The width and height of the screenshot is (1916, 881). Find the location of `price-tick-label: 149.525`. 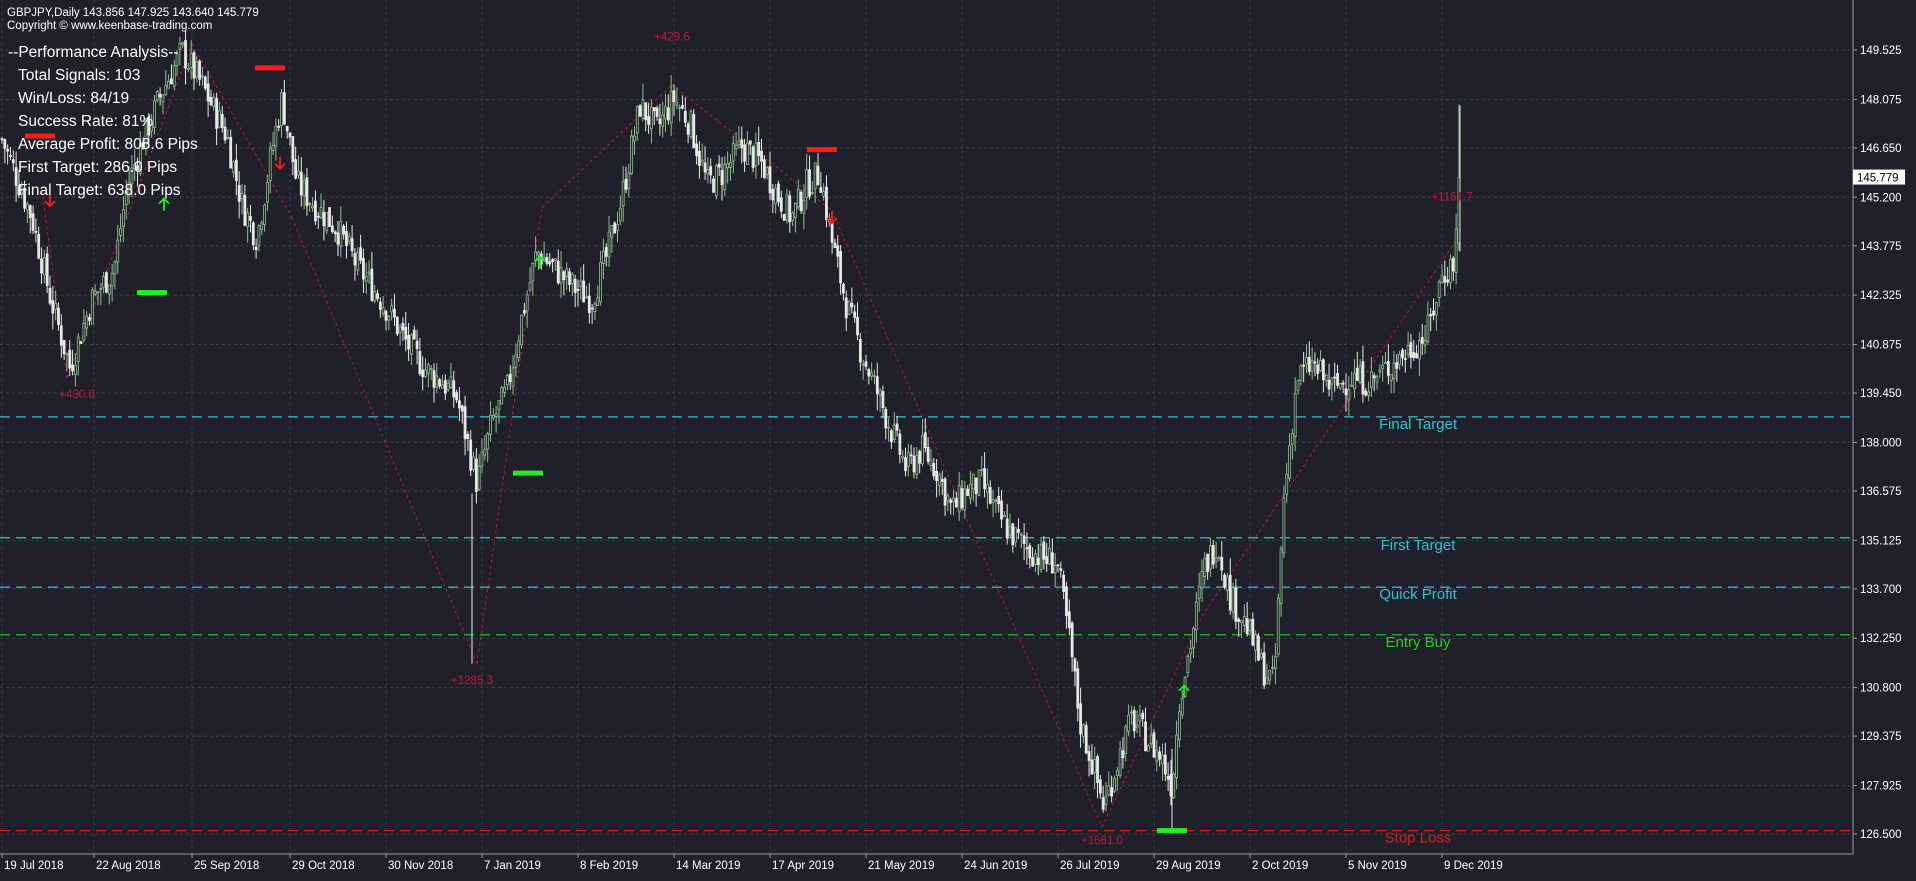

price-tick-label: 149.525 is located at coordinates (1881, 51).